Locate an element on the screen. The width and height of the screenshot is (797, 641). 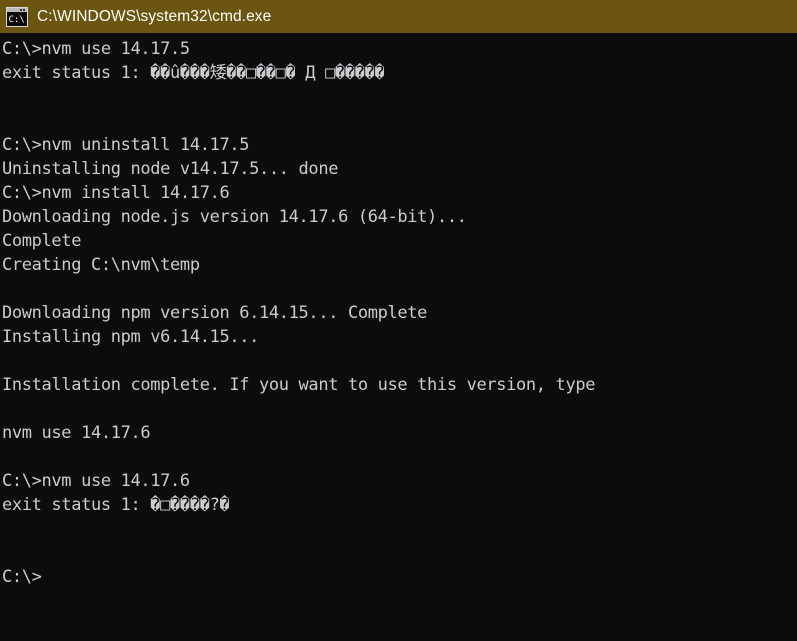
console-line-exit-status-1-mojibake-a: exit status 1: ��û���矮��□��□� Д □����� is located at coordinates (193, 73).